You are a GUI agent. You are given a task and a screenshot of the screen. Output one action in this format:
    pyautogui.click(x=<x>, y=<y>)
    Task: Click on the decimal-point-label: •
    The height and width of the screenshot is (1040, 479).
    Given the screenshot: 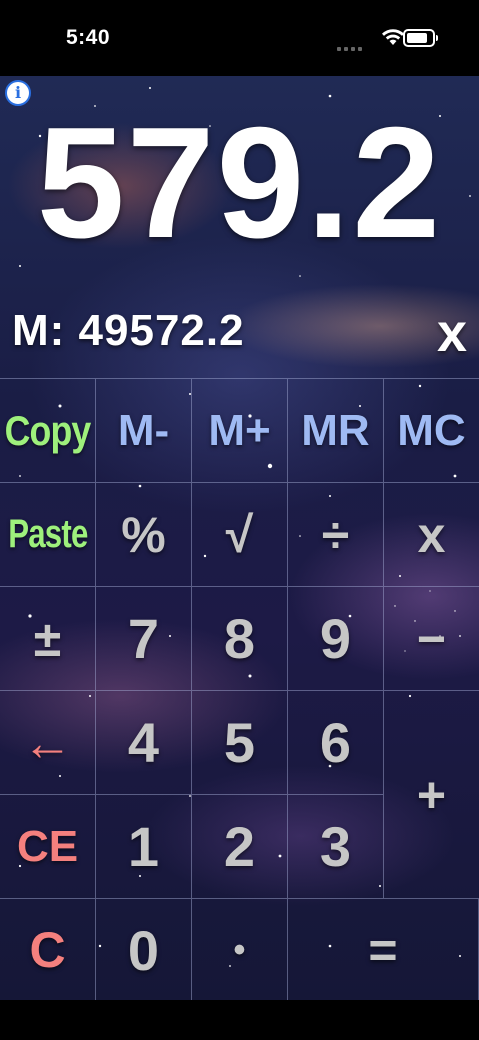 What is the action you would take?
    pyautogui.click(x=239, y=949)
    